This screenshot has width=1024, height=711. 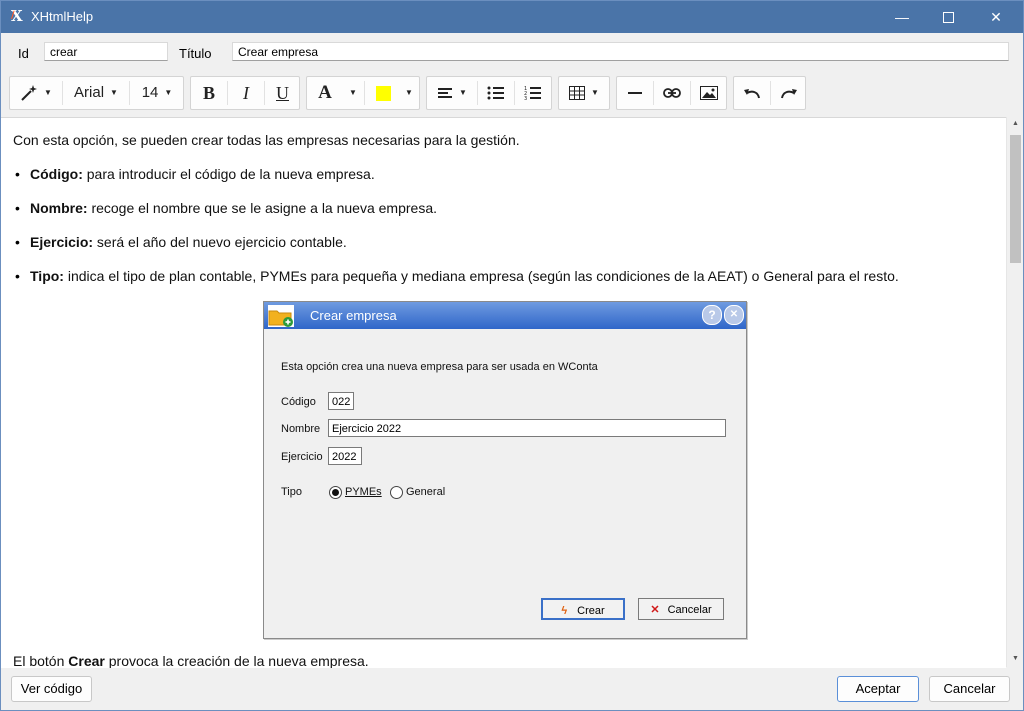 What do you see at coordinates (341, 401) in the screenshot?
I see `codigo-field: 022` at bounding box center [341, 401].